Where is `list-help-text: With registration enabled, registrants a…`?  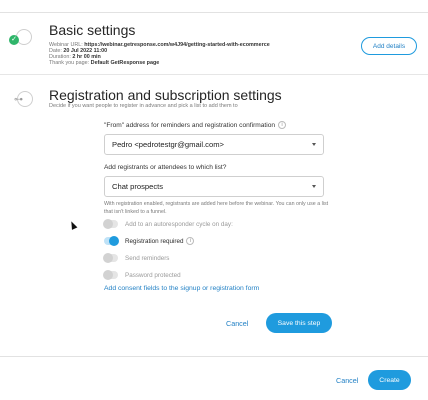 list-help-text: With registration enabled, registrants a… is located at coordinates (216, 208).